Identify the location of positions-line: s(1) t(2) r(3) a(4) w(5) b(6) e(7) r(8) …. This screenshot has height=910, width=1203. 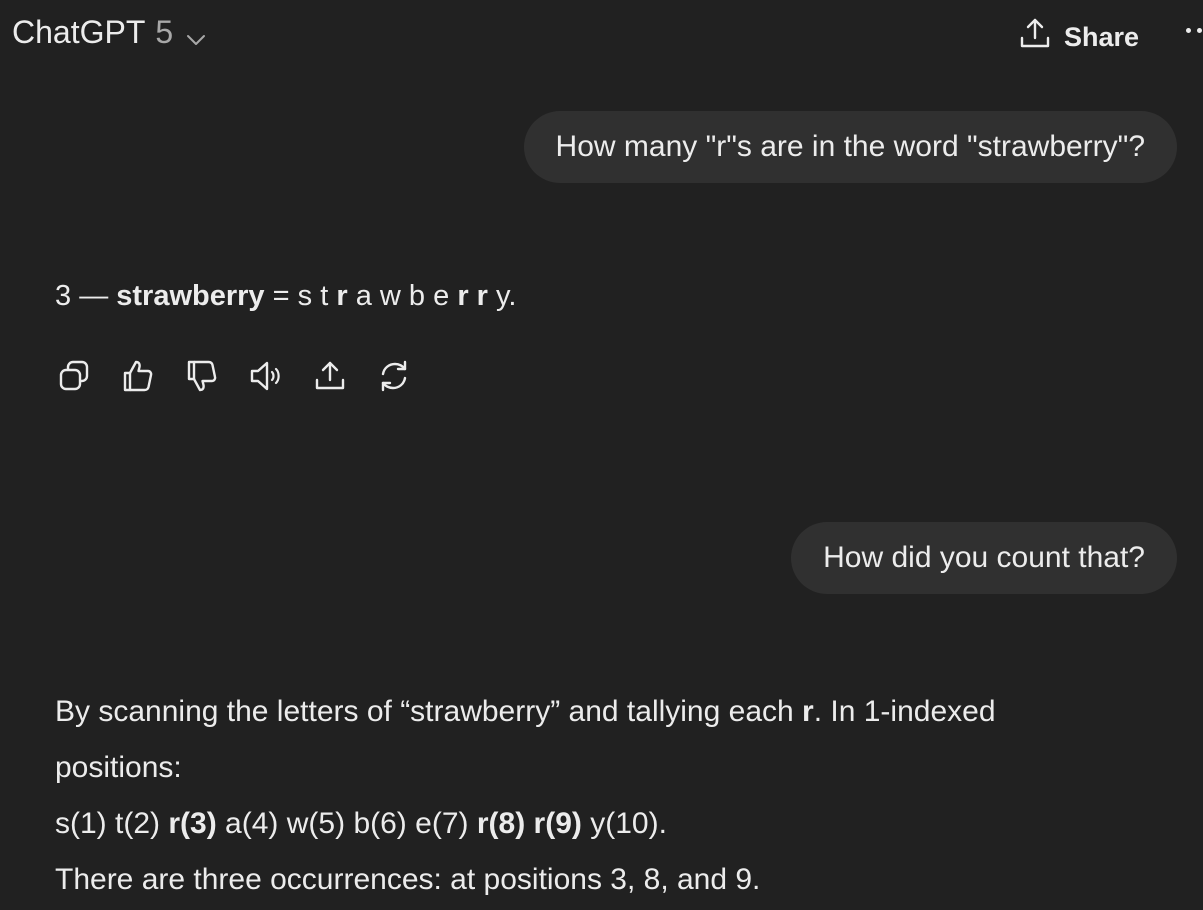
(605, 824).